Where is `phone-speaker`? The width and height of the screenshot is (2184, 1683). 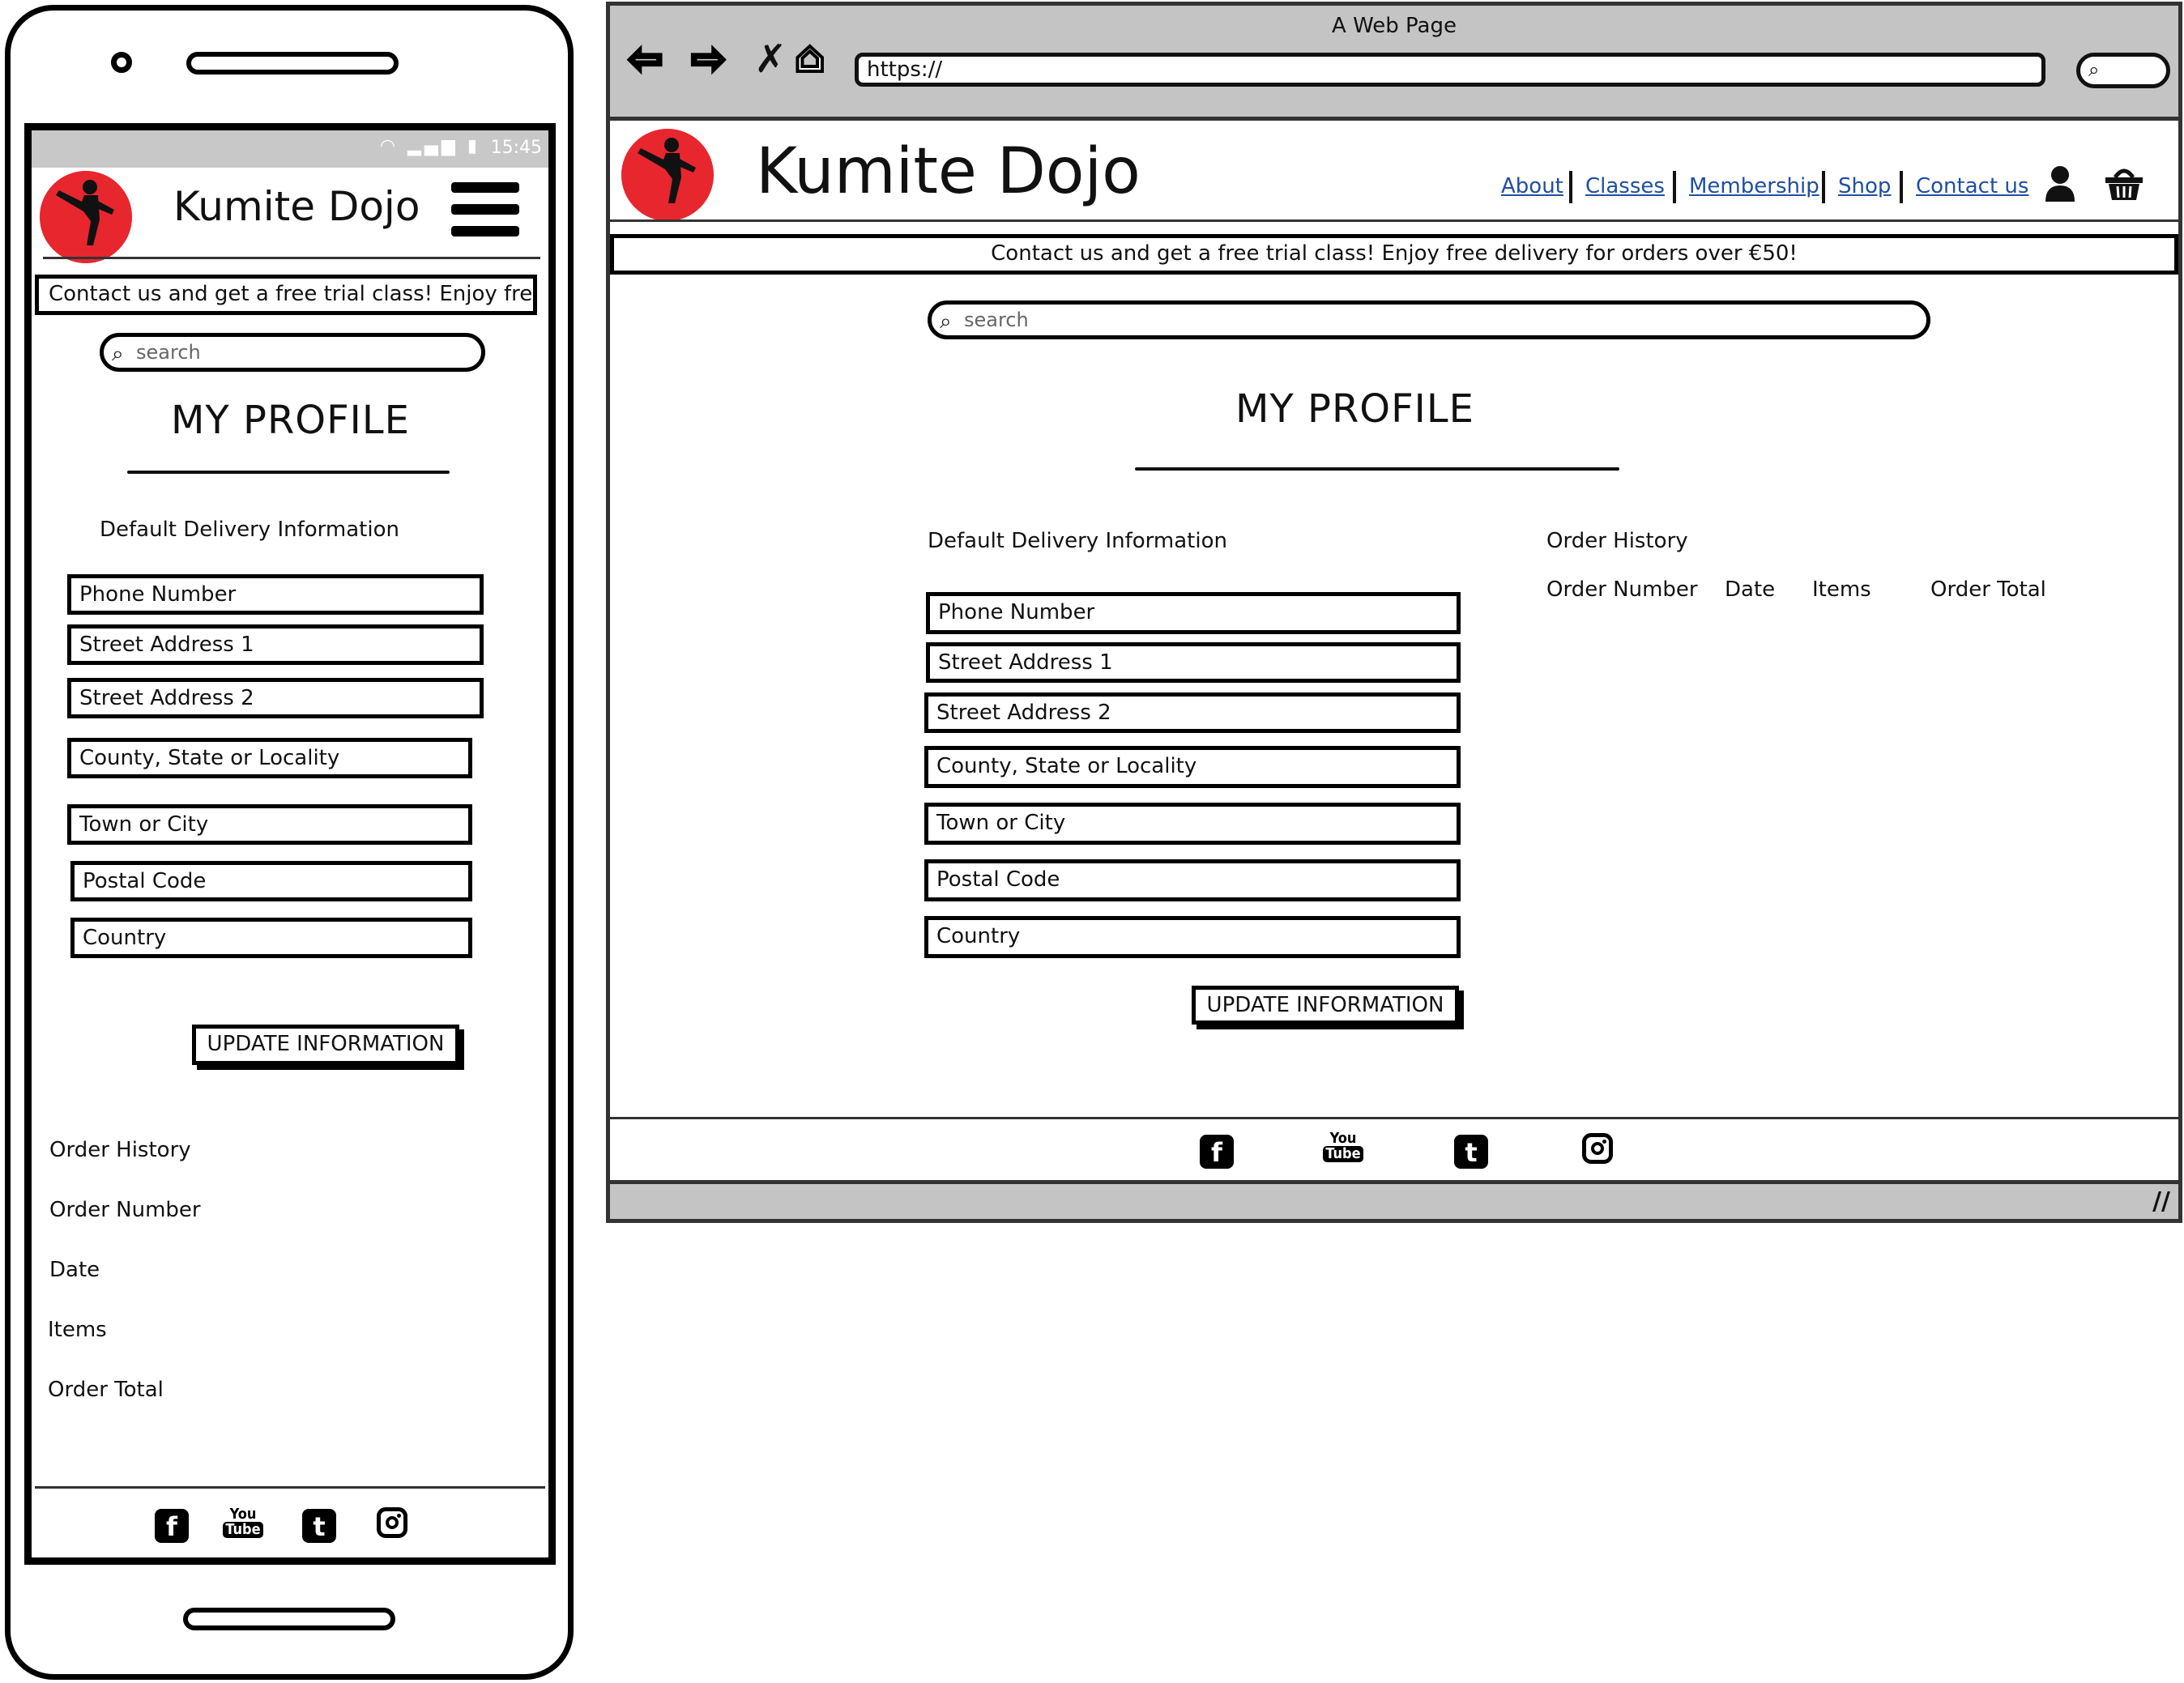 phone-speaker is located at coordinates (293, 64).